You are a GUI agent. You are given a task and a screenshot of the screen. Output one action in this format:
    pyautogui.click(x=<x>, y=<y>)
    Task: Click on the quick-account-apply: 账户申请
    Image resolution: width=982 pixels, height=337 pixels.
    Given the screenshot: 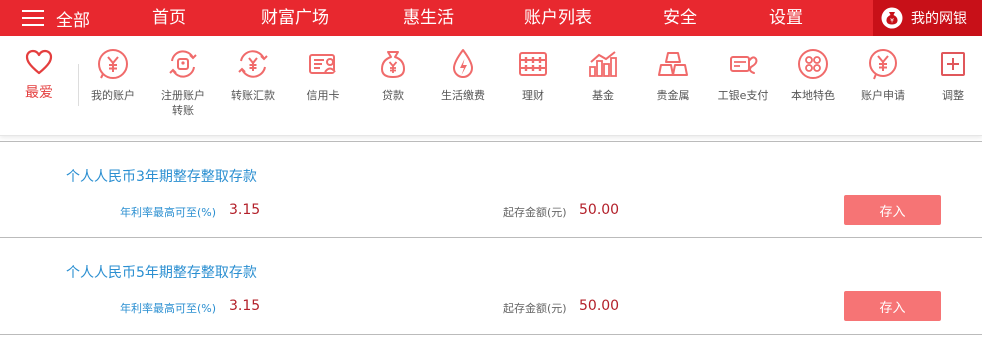 What is the action you would take?
    pyautogui.click(x=883, y=75)
    